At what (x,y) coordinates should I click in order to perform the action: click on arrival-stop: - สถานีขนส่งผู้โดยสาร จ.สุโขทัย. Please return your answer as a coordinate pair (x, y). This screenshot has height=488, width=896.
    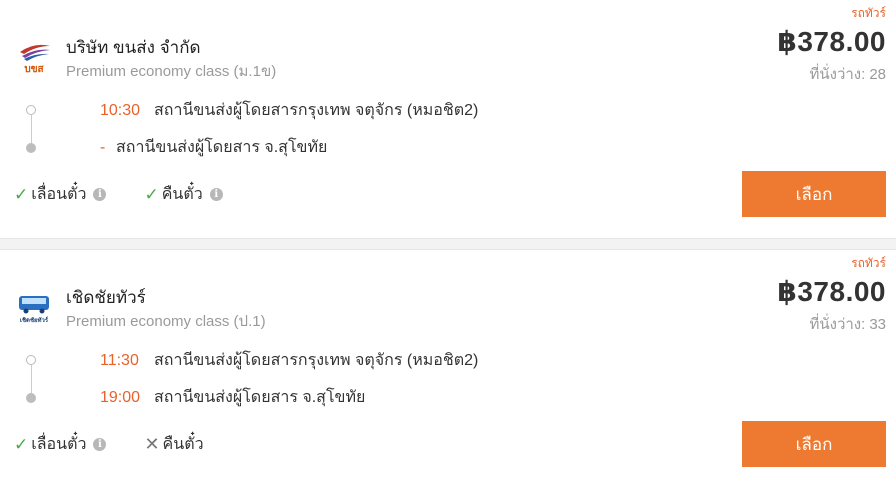
    Looking at the image, I should click on (213, 147).